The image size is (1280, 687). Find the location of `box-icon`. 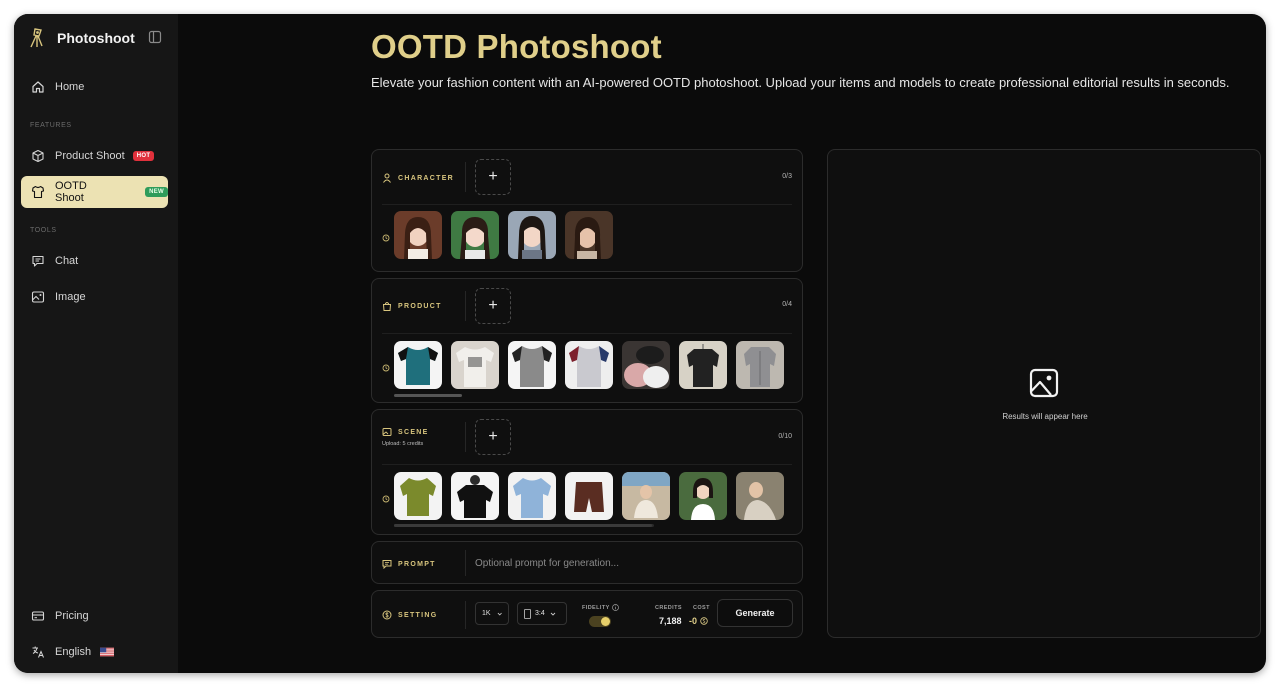

box-icon is located at coordinates (38, 156).